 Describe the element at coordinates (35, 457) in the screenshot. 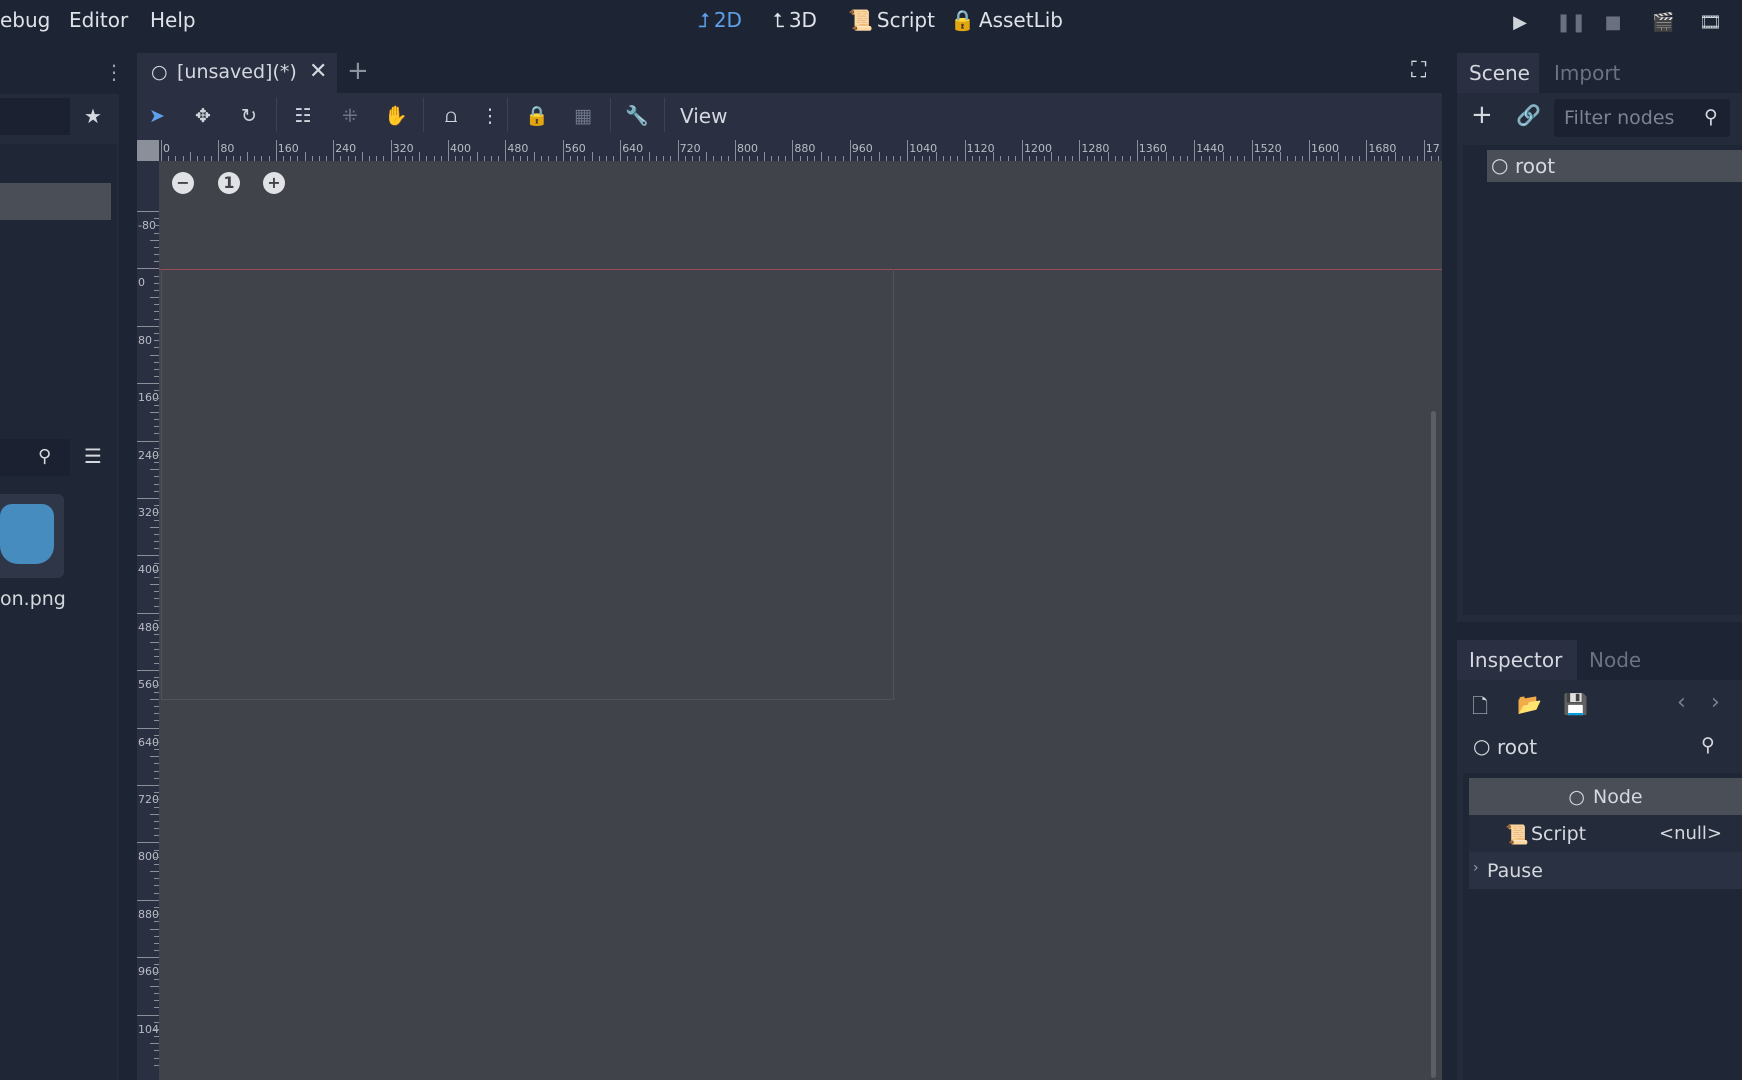

I see `file-search-input` at that location.